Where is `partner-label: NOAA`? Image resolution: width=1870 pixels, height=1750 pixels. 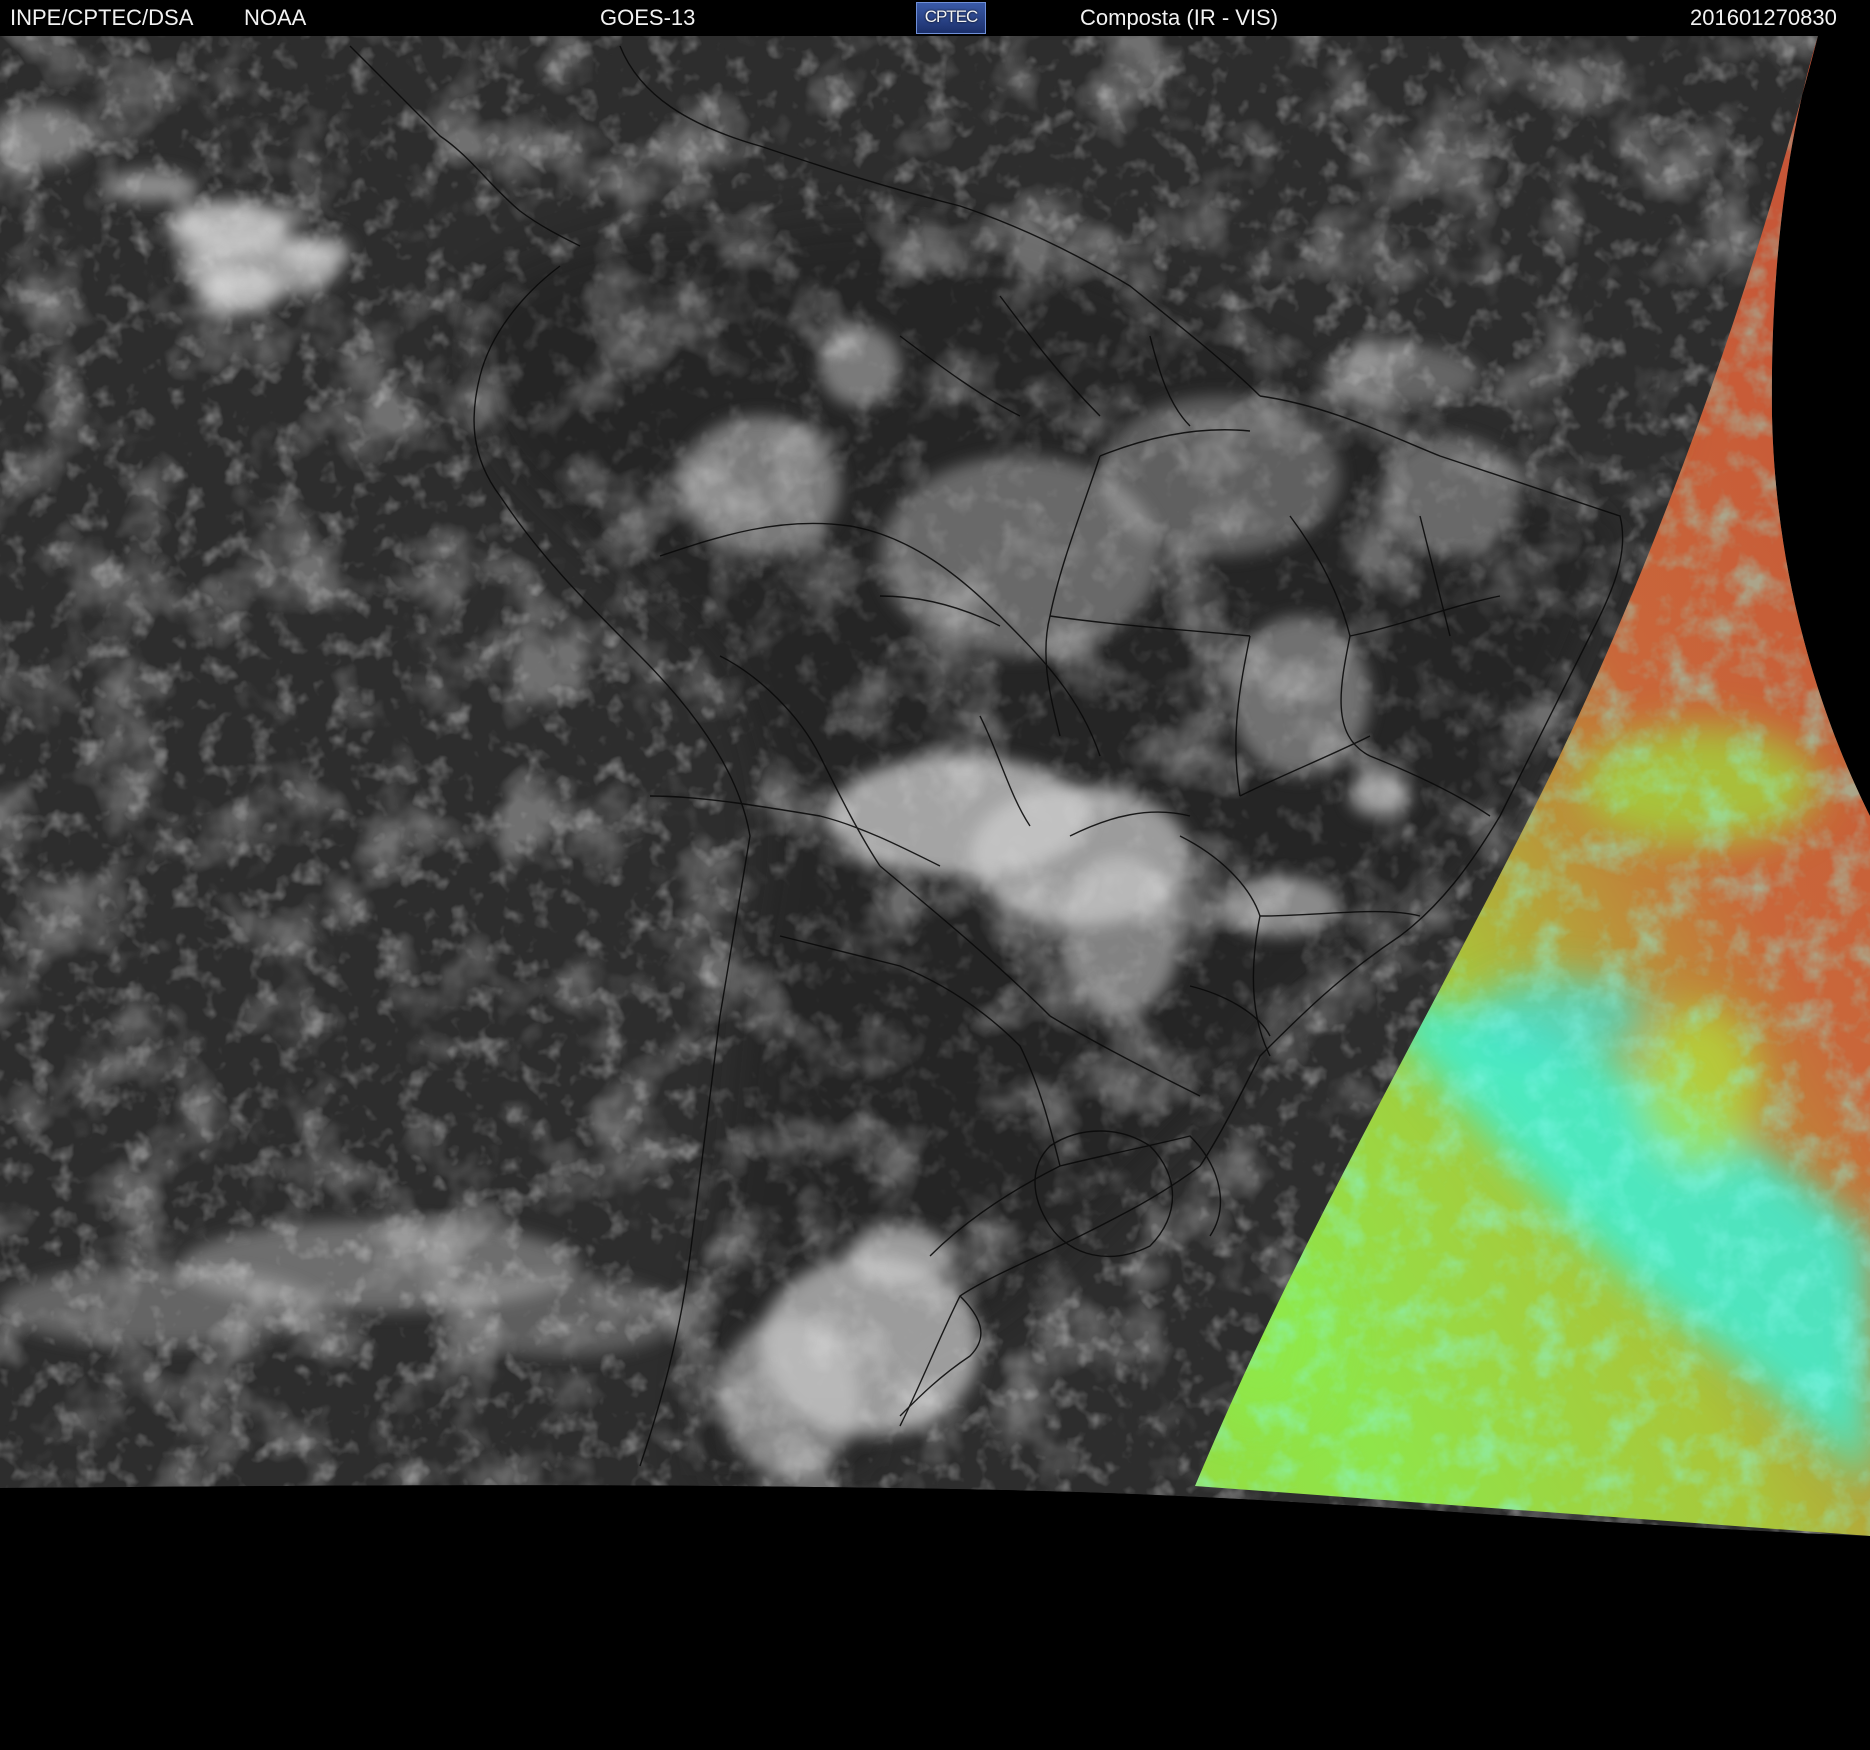 partner-label: NOAA is located at coordinates (275, 17).